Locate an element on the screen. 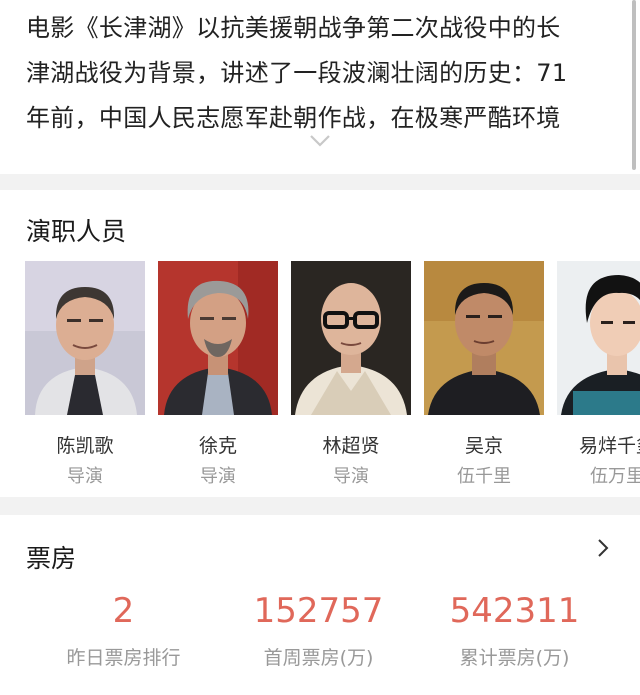 This screenshot has height=695, width=640. stat-total: 542311 累计票房(万) is located at coordinates (514, 630).